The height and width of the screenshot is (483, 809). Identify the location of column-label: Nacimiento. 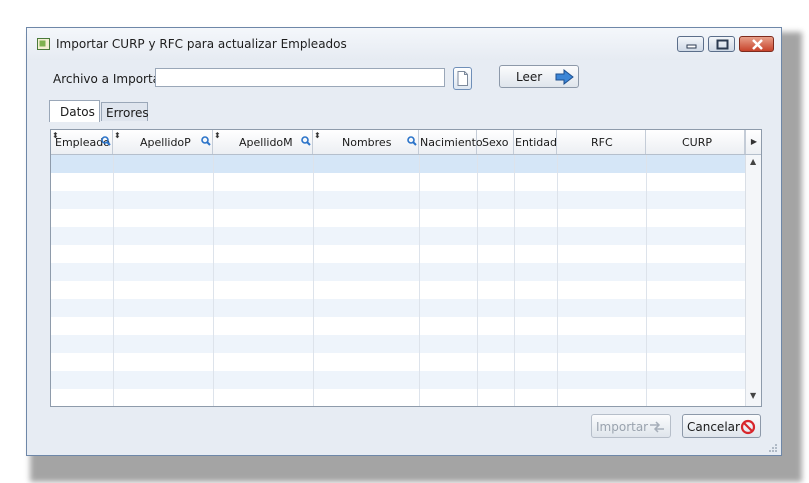
(451, 142).